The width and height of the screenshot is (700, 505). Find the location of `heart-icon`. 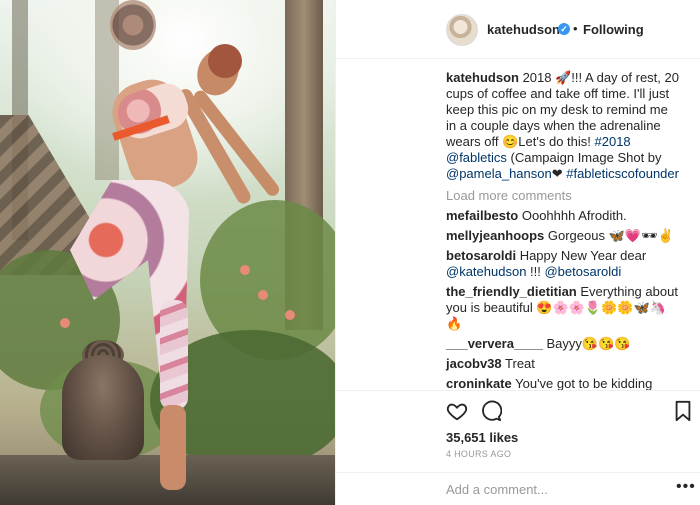

heart-icon is located at coordinates (457, 411).